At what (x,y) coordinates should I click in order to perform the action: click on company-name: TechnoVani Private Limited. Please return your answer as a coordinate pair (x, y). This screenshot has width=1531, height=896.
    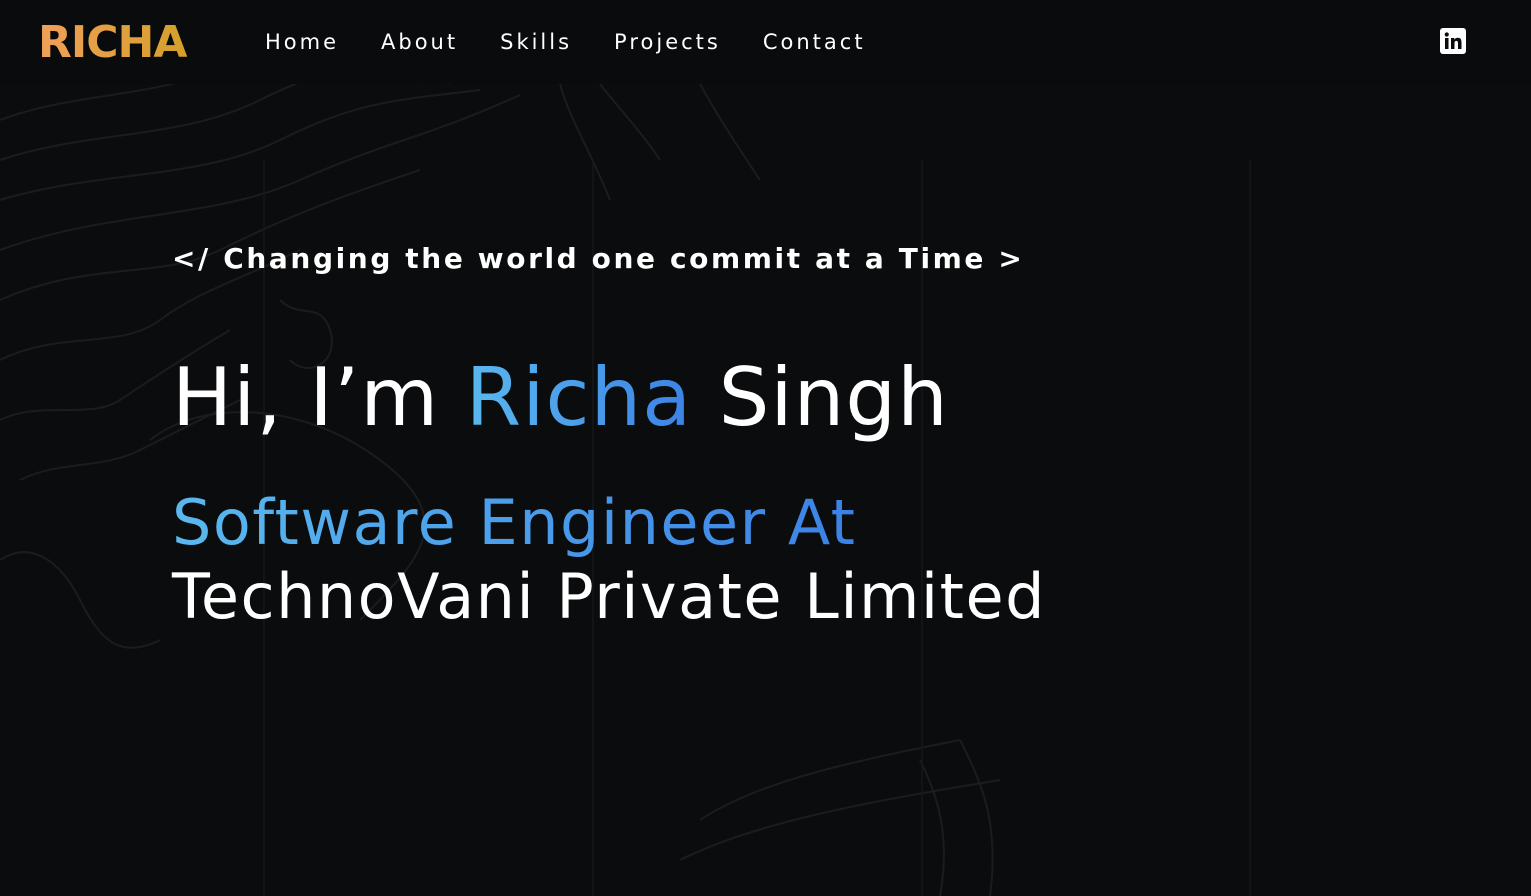
    Looking at the image, I should click on (609, 596).